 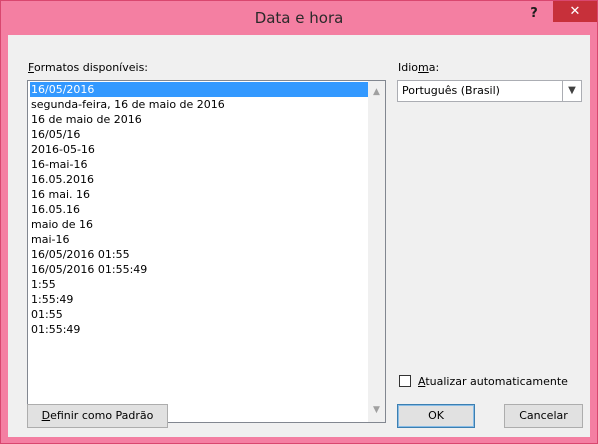 What do you see at coordinates (376, 410) in the screenshot?
I see `scroll-down-icon: ▼` at bounding box center [376, 410].